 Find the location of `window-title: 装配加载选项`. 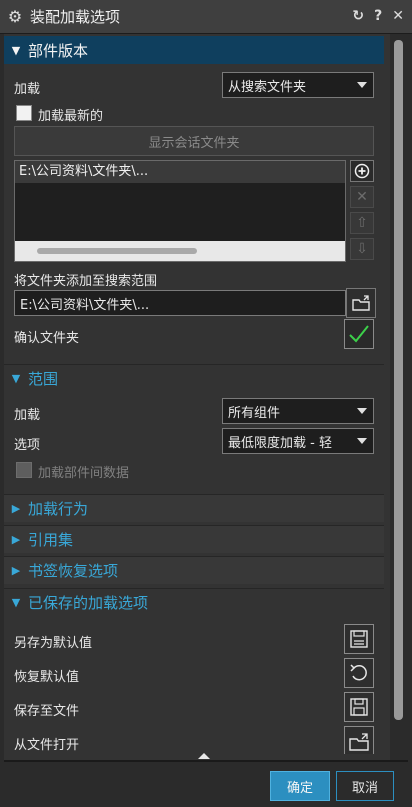

window-title: 装配加载选项 is located at coordinates (75, 17).